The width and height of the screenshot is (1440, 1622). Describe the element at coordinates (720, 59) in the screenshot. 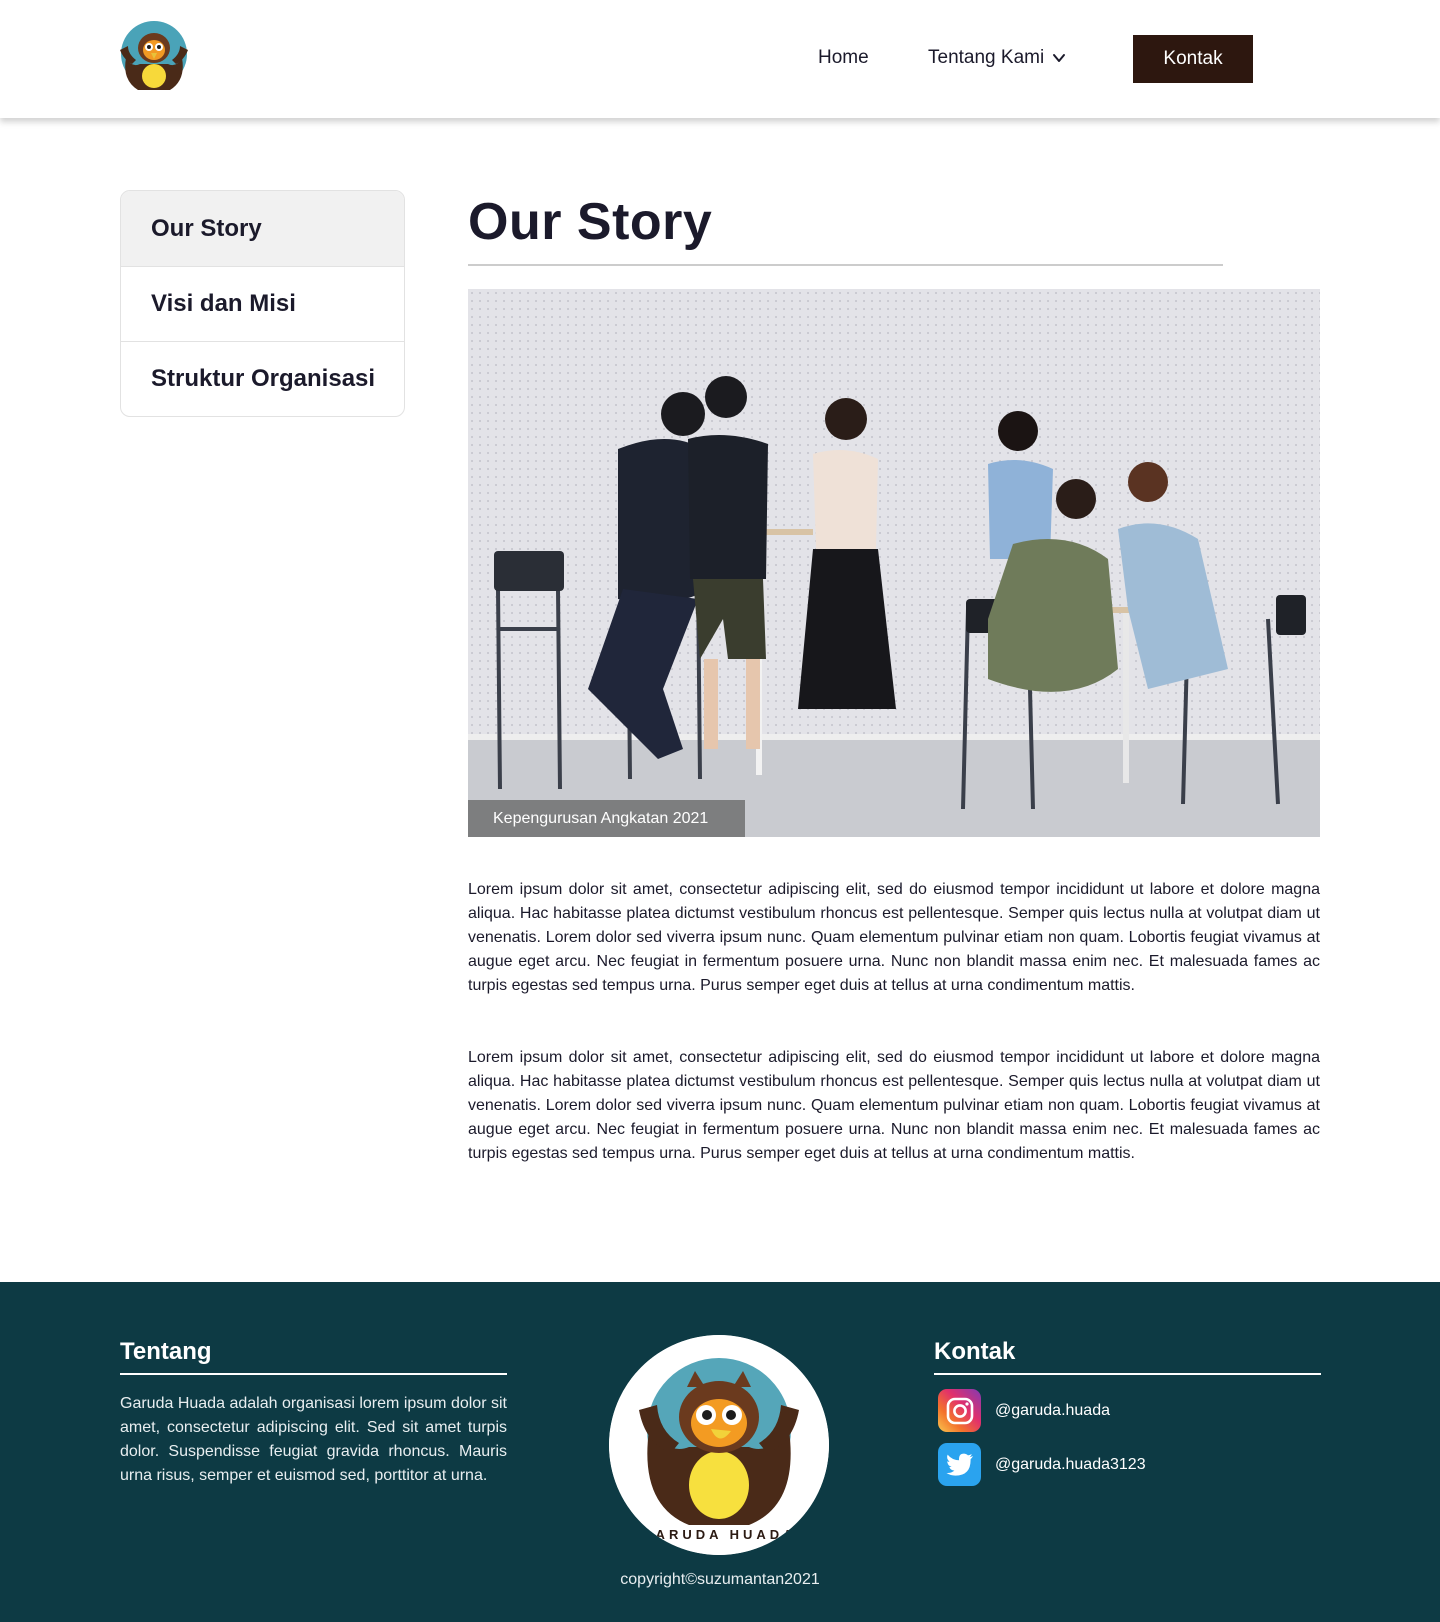

I see `site-header: Home Tentang Kami Kontak` at that location.